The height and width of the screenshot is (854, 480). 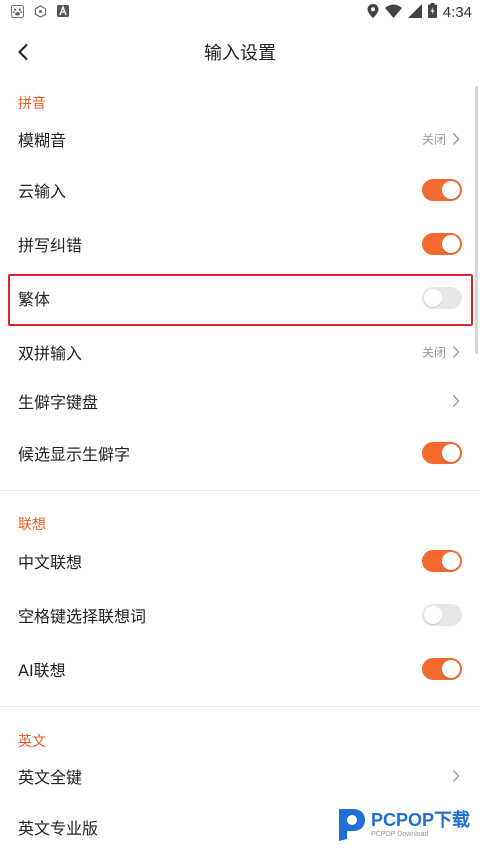 I want to click on row-label: 生僻字键盘, so click(x=58, y=402).